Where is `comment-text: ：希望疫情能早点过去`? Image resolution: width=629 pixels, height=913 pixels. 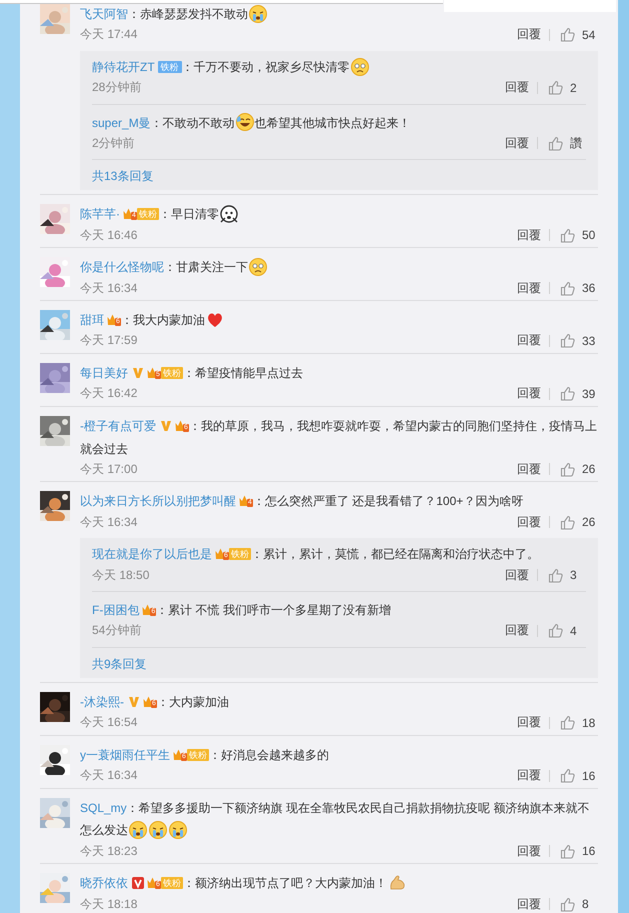 comment-text: ：希望疫情能早点过去 is located at coordinates (242, 373).